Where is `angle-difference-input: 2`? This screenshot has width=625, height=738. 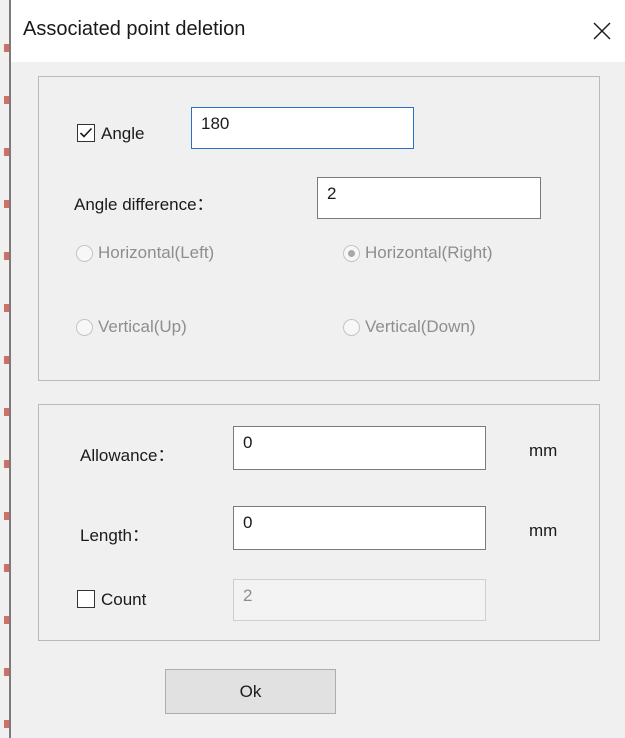 angle-difference-input: 2 is located at coordinates (429, 198).